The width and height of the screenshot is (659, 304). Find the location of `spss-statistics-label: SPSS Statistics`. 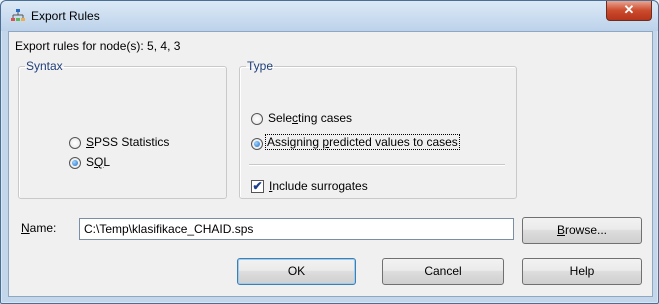

spss-statistics-label: SPSS Statistics is located at coordinates (127, 142).